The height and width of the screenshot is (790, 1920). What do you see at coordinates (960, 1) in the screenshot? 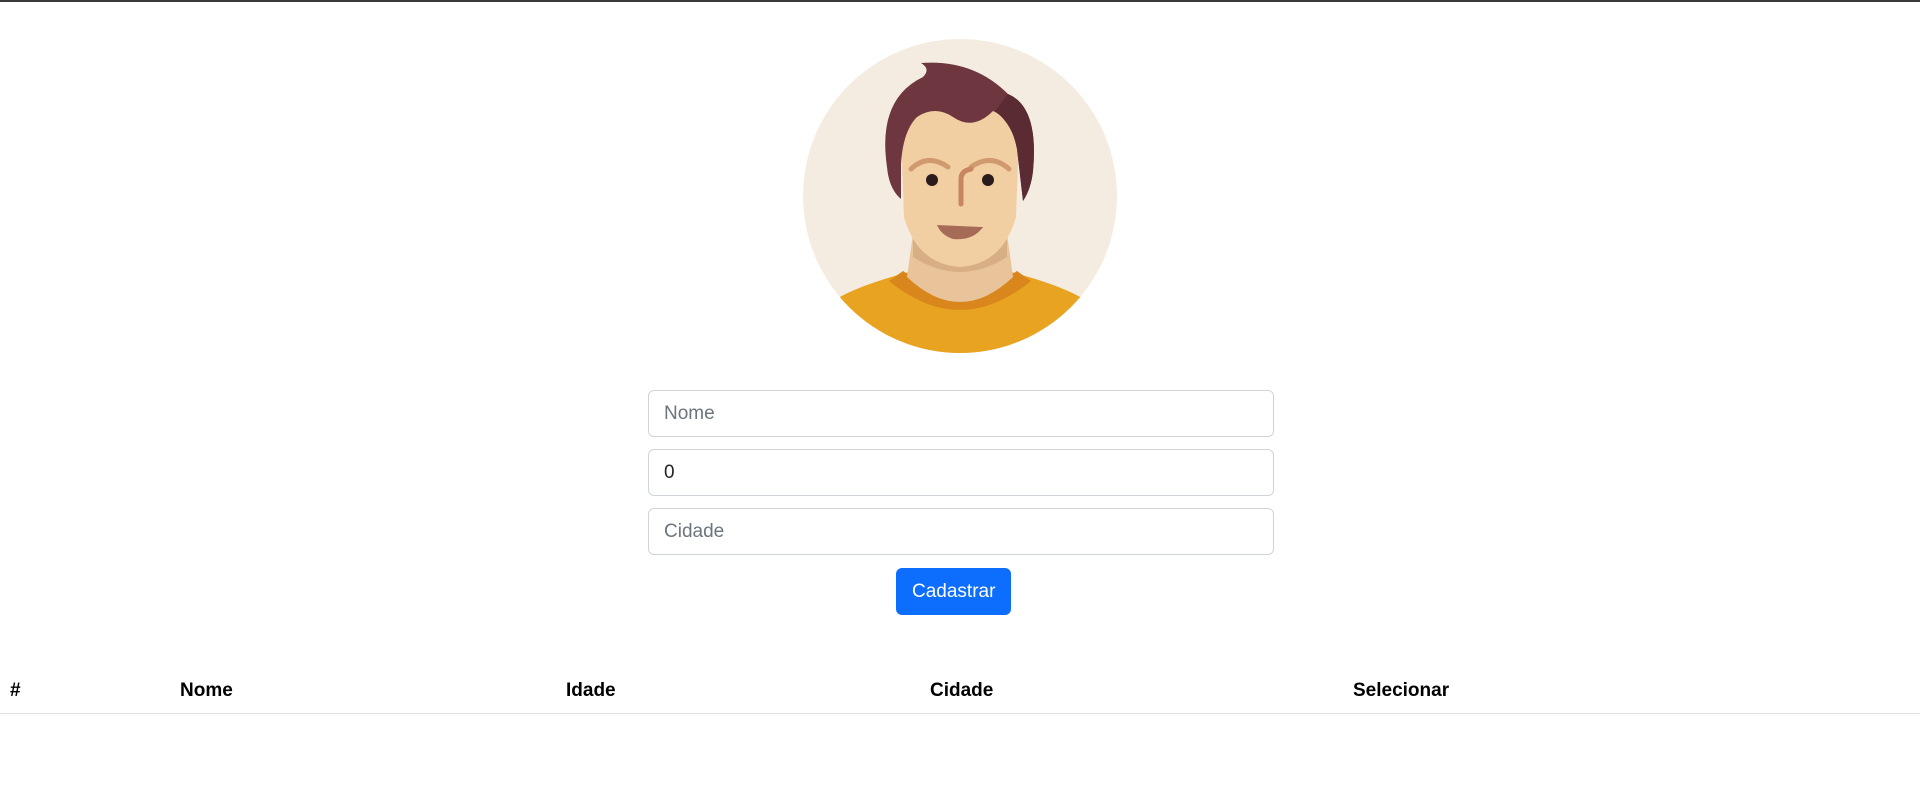
I see `top-border` at bounding box center [960, 1].